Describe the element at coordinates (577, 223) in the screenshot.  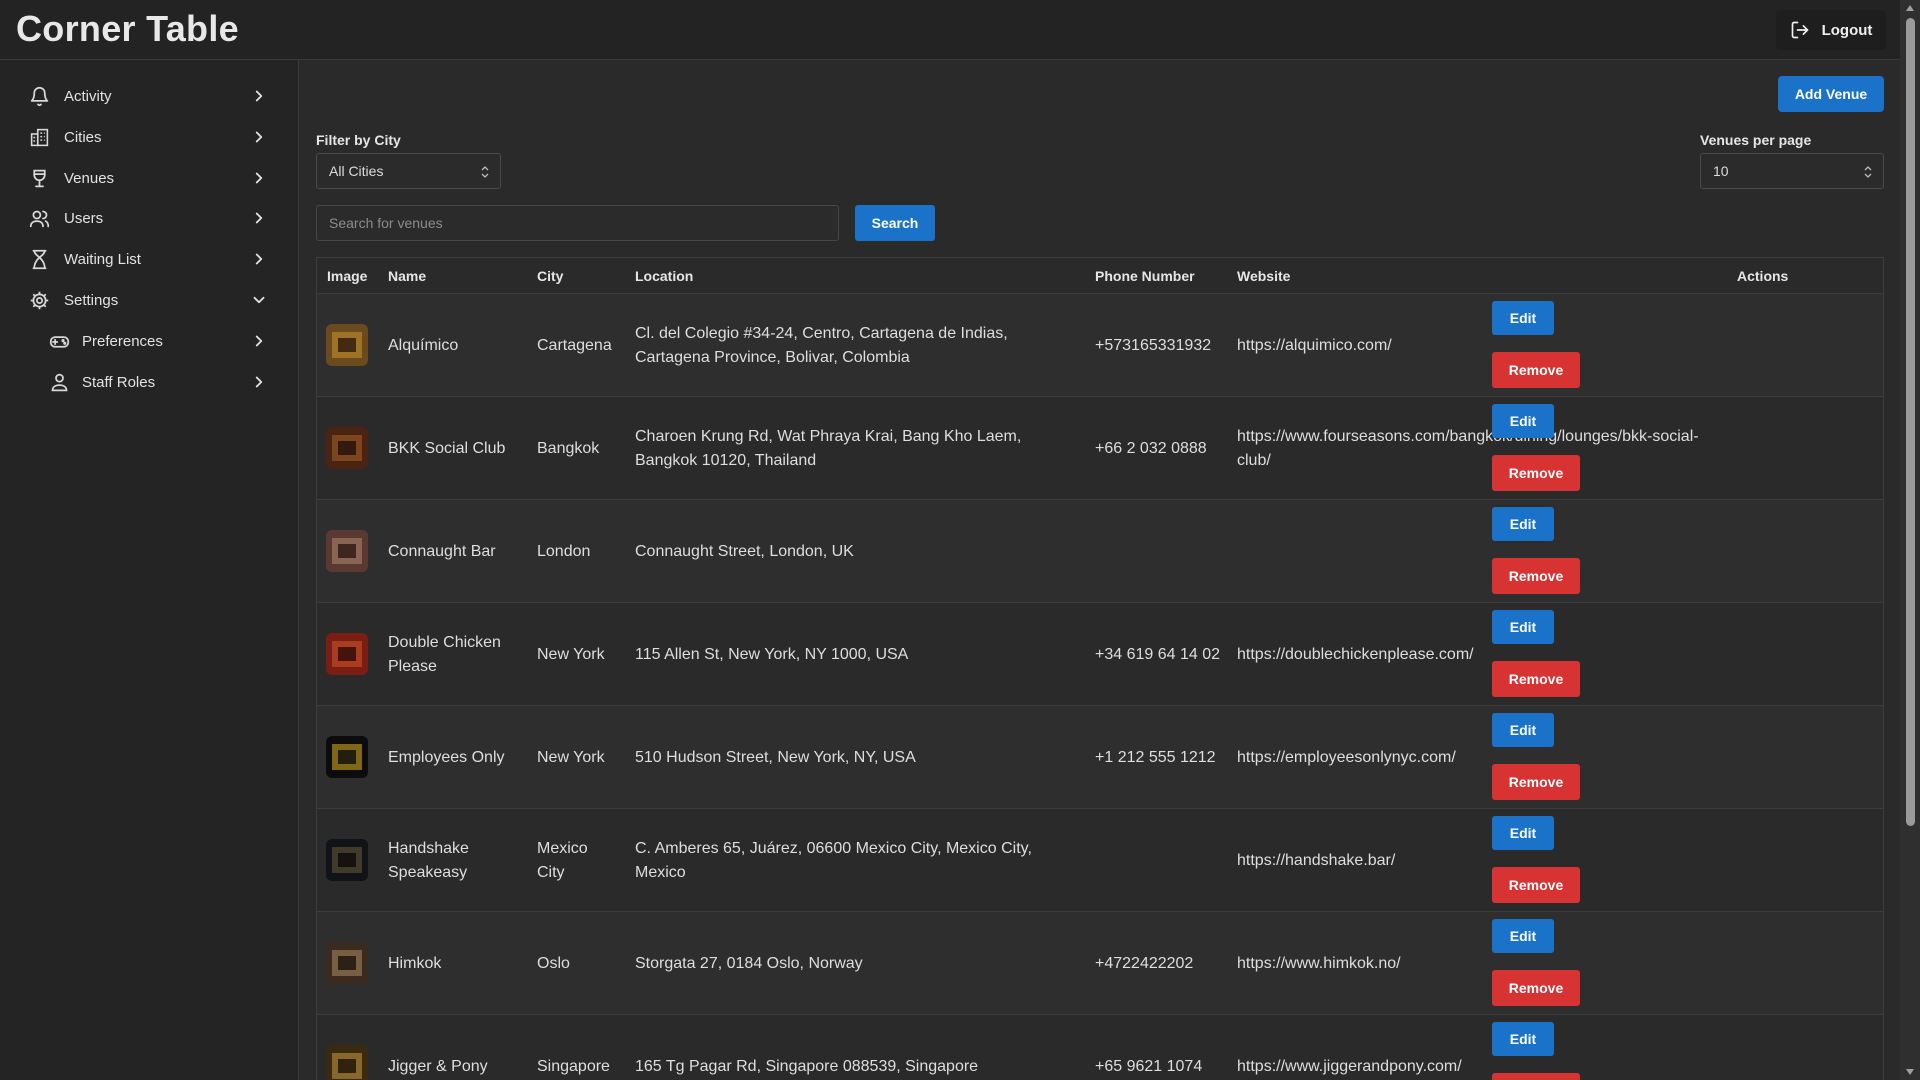
I see `search-input: Search for venues` at that location.